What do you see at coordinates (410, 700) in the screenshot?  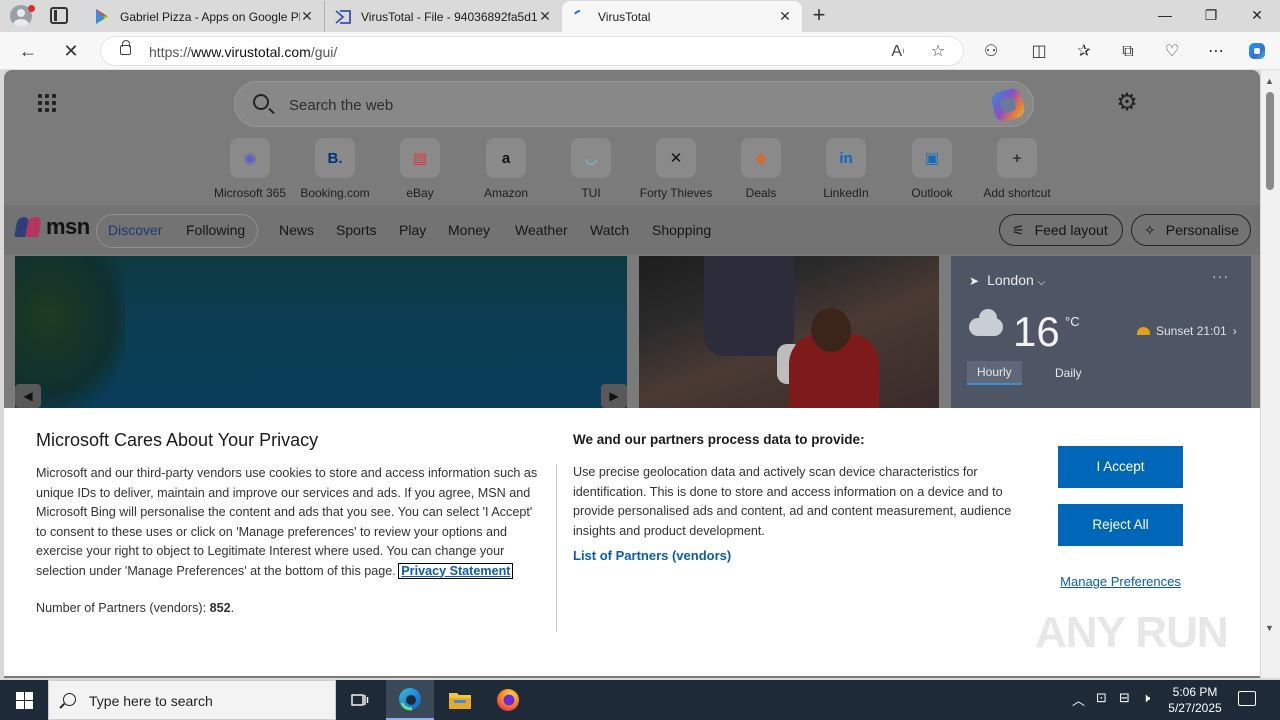 I see `edge-taskbar-icon` at bounding box center [410, 700].